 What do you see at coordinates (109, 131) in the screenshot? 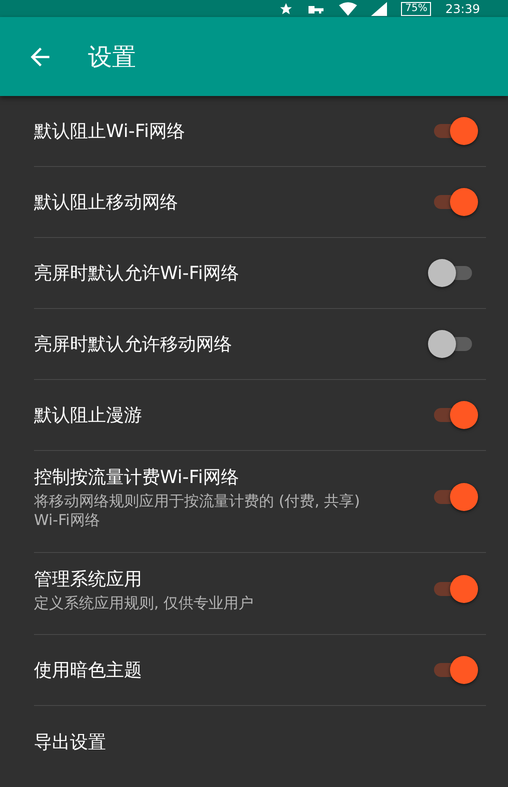
I see `setting-title: 默认阻止Wi-Fi网络` at bounding box center [109, 131].